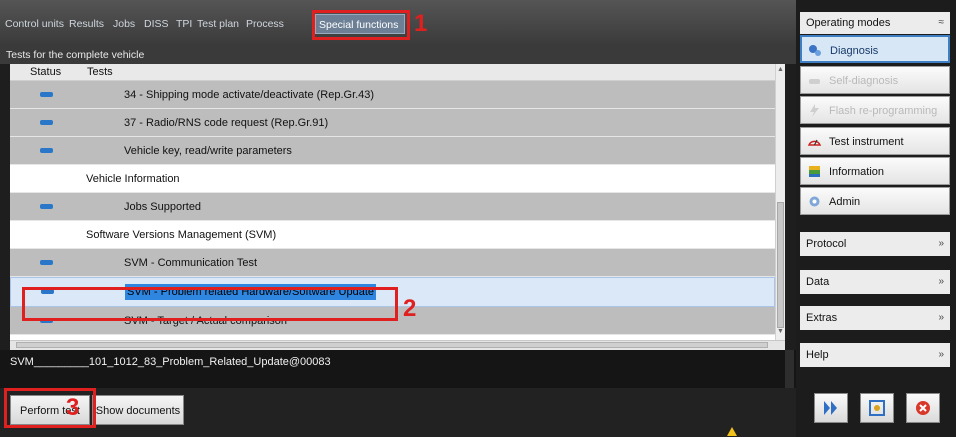 The height and width of the screenshot is (437, 956). Describe the element at coordinates (854, 51) in the screenshot. I see `mode-label: Diagnosis` at that location.